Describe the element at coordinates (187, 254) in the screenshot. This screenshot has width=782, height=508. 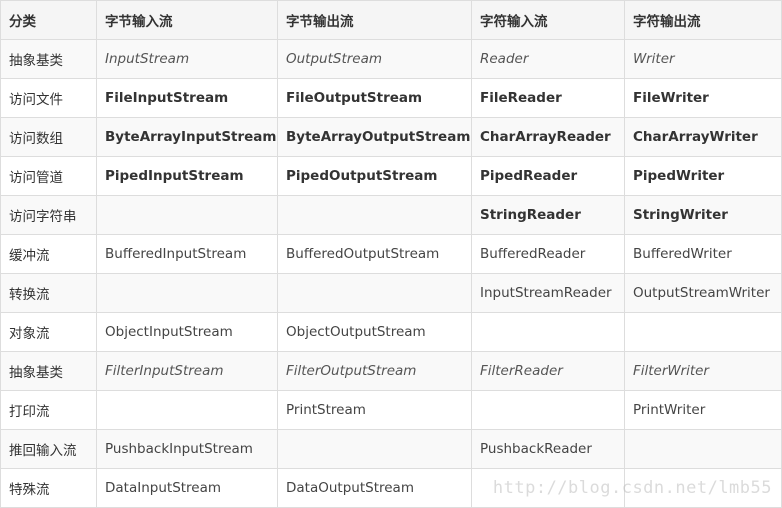
I see `stream-class-cell: BufferedInputStream` at that location.